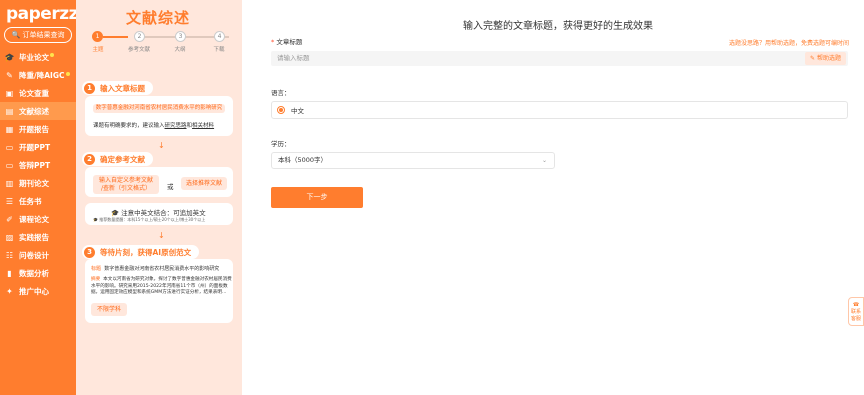  I want to click on sidebar-item-promo: ✦ 推广中心, so click(38, 291).